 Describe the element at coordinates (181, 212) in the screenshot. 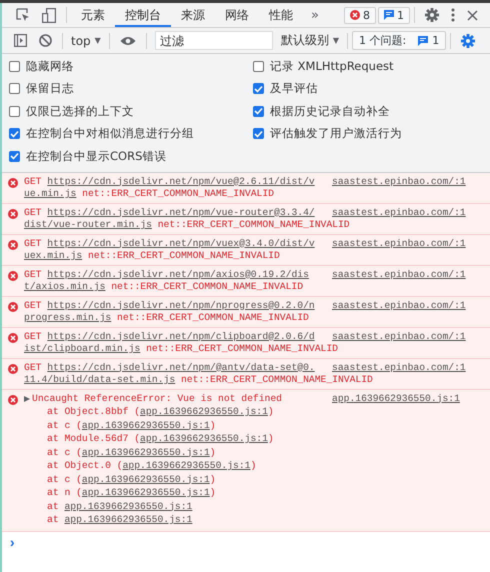

I see `url-link: https://cdn.jsdelivr.net/npm/vue-router@3.3.4/` at that location.